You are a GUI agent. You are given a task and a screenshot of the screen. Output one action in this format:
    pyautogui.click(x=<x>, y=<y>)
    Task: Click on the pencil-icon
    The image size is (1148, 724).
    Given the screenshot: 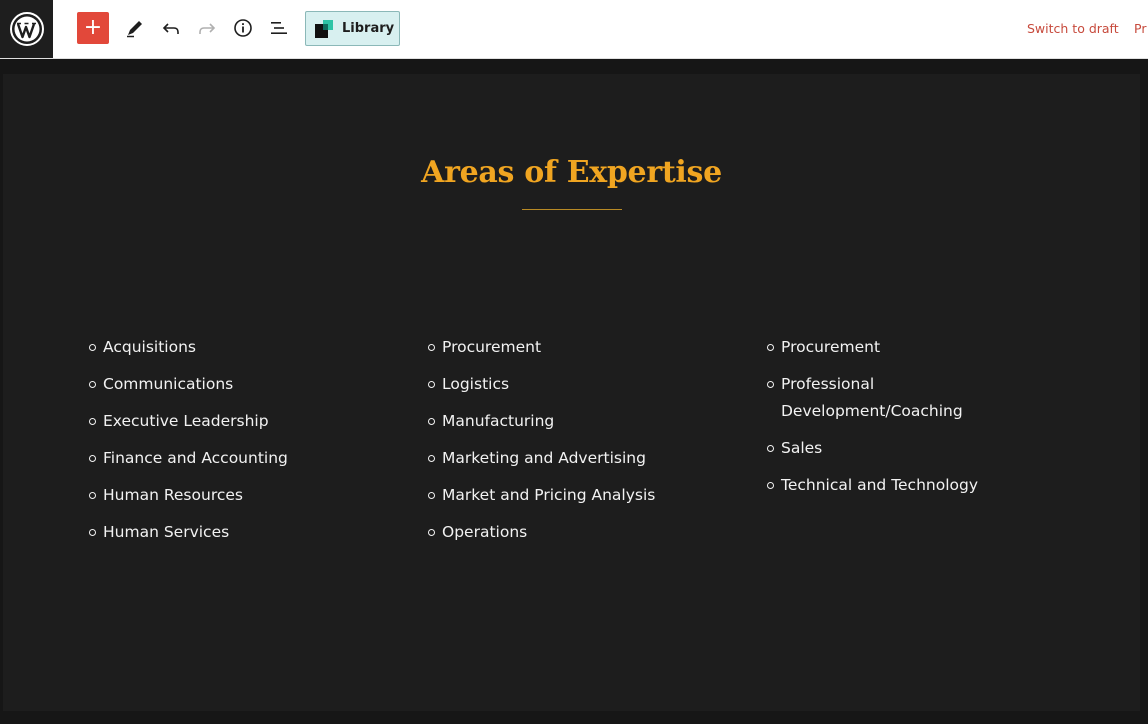 What is the action you would take?
    pyautogui.click(x=134, y=29)
    